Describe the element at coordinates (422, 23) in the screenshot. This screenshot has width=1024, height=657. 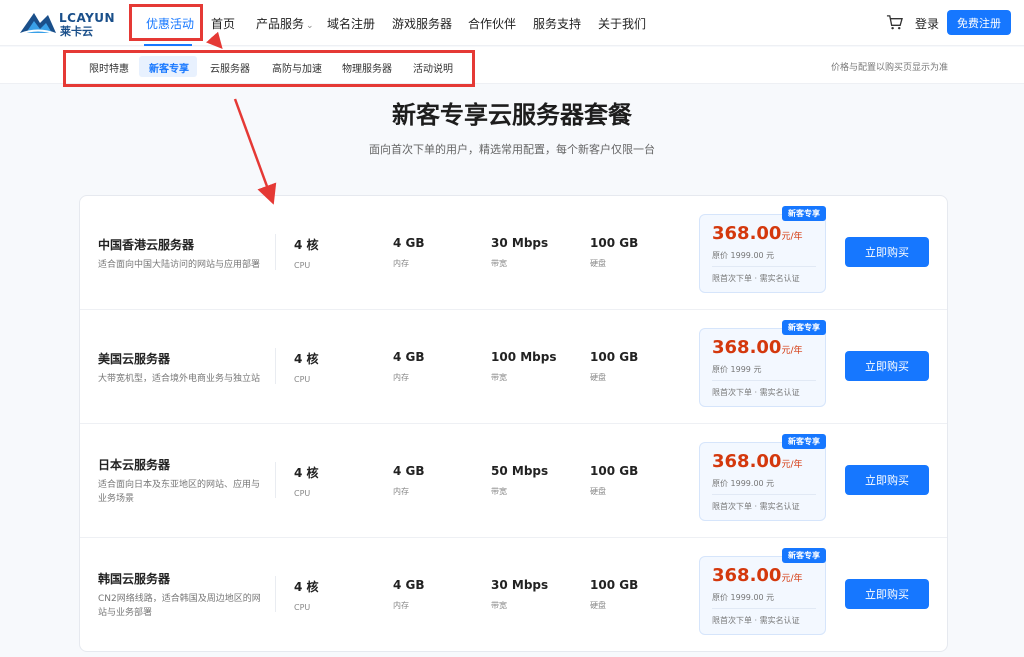
I see `nav-item-game-servers: 游戏服务器` at that location.